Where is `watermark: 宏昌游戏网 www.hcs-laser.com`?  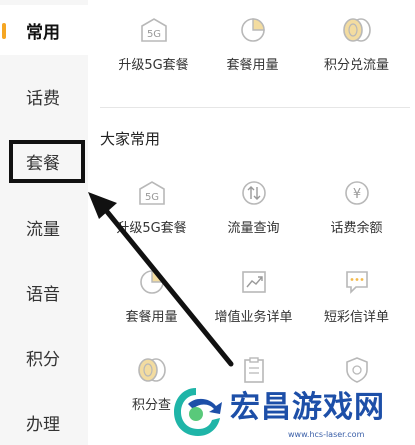
watermark: 宏昌游戏网 www.hcs-laser.com is located at coordinates (287, 411).